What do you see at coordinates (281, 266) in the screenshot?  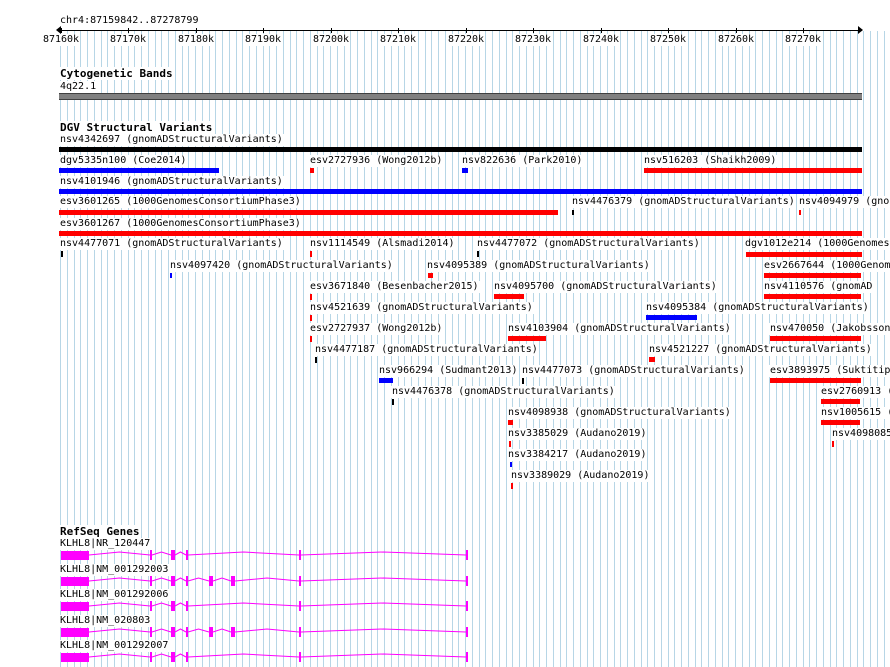 I see `dgv-feature-label: nsv4097420 (gnomADStructuralVariants)` at bounding box center [281, 266].